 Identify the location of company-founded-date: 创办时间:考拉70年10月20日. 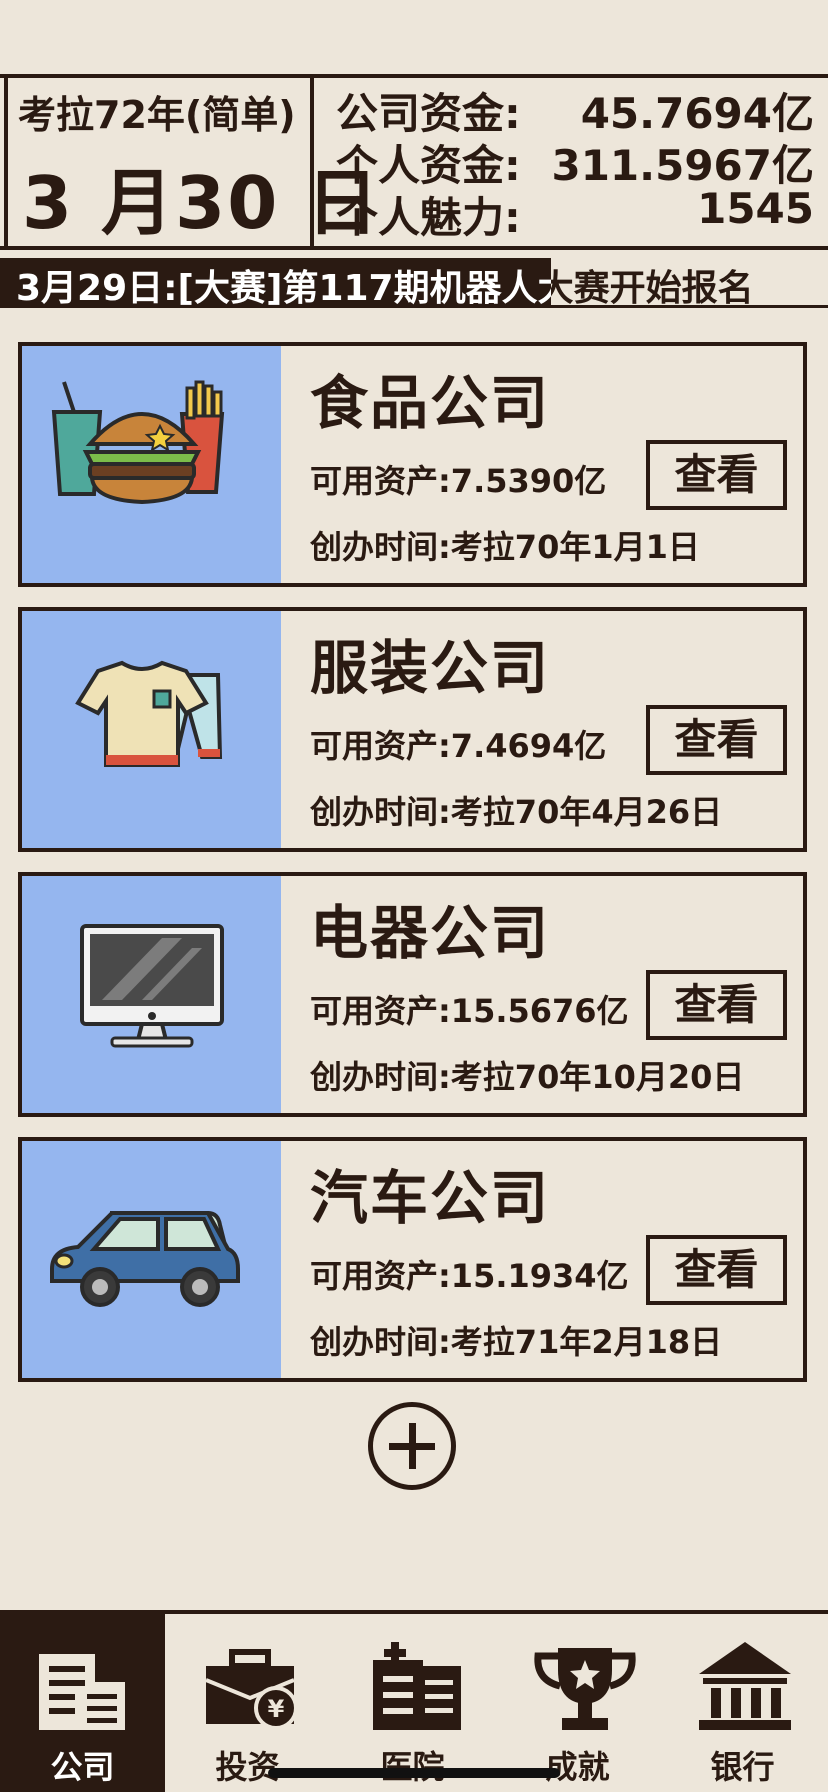
(527, 1077).